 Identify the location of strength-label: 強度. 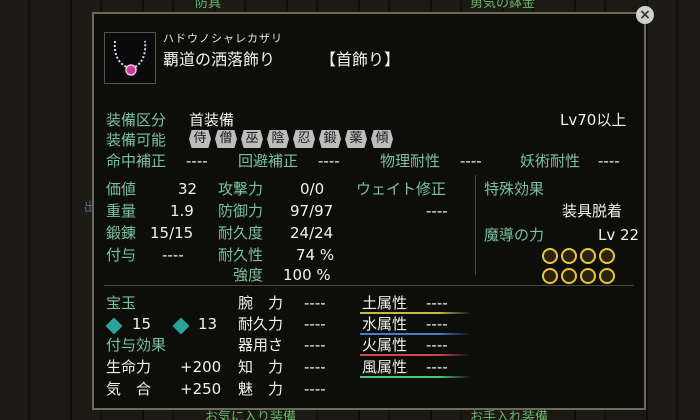
(248, 275).